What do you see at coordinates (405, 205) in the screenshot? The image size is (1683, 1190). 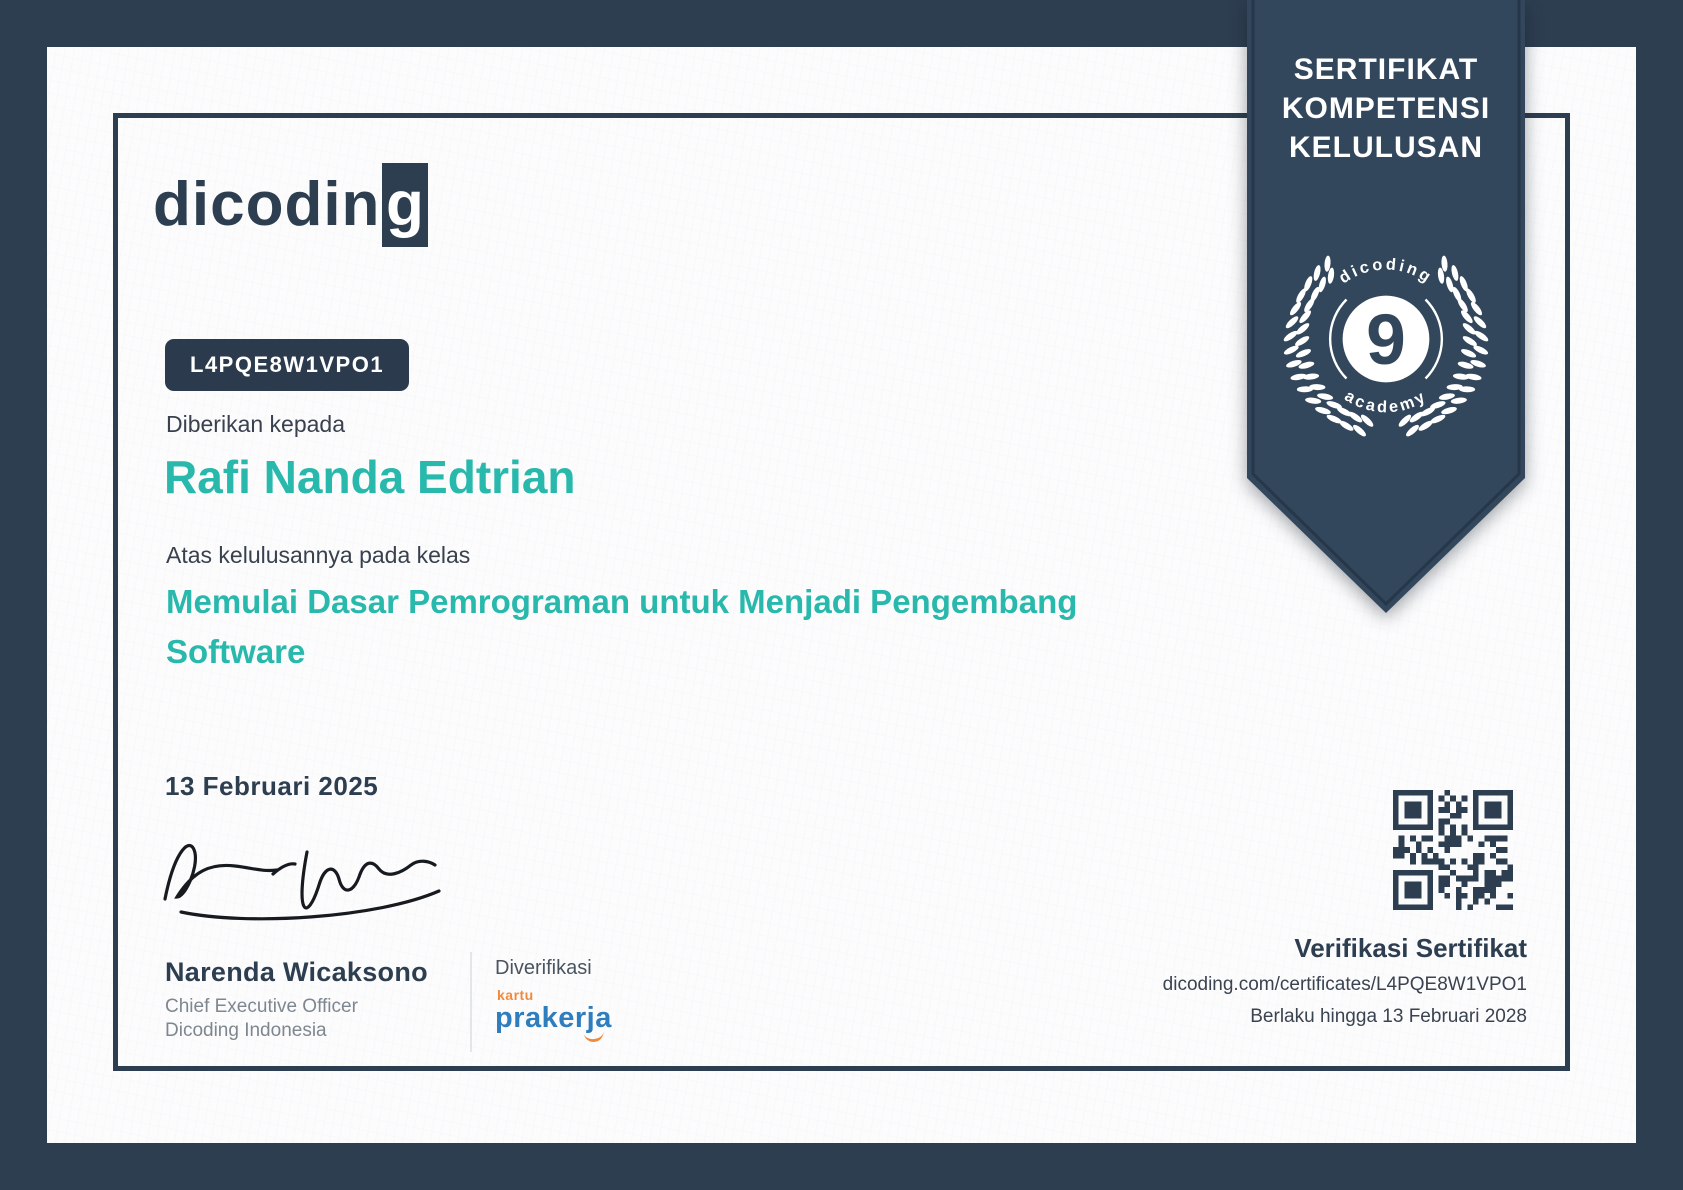 I see `logo-g-mark: g` at bounding box center [405, 205].